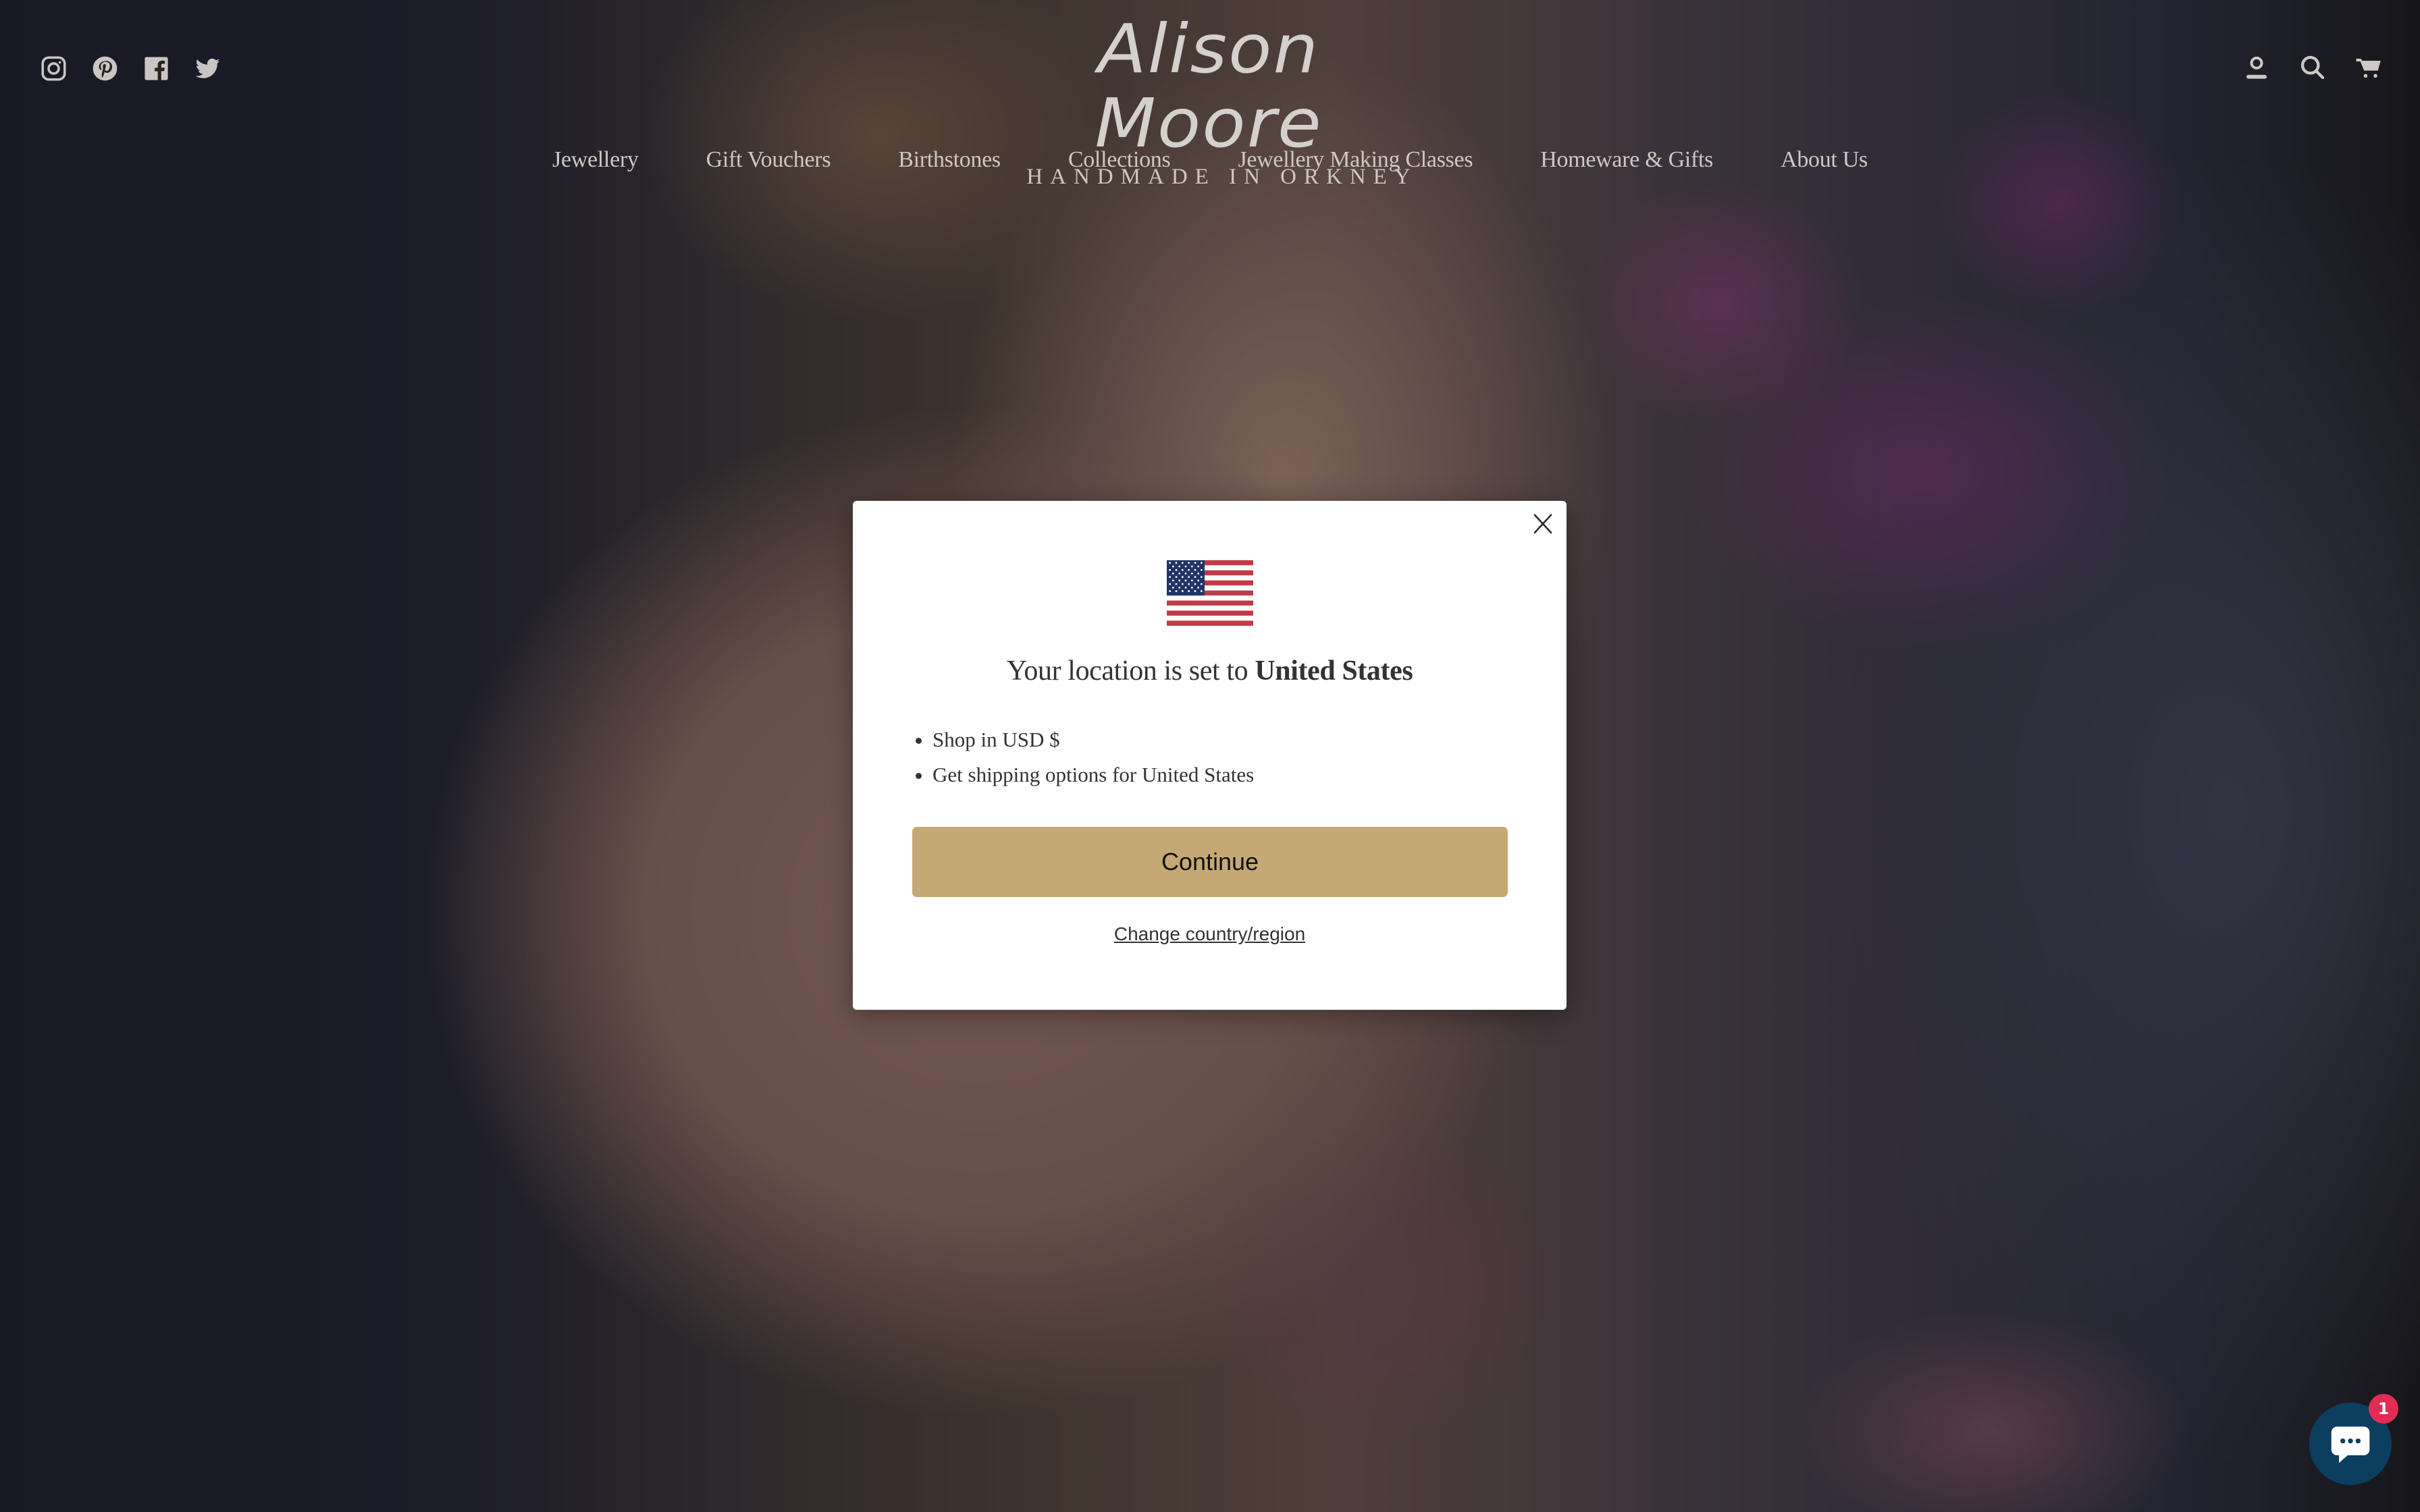 The height and width of the screenshot is (1512, 2420). I want to click on list-item: Get shipping options for United States, so click(1093, 774).